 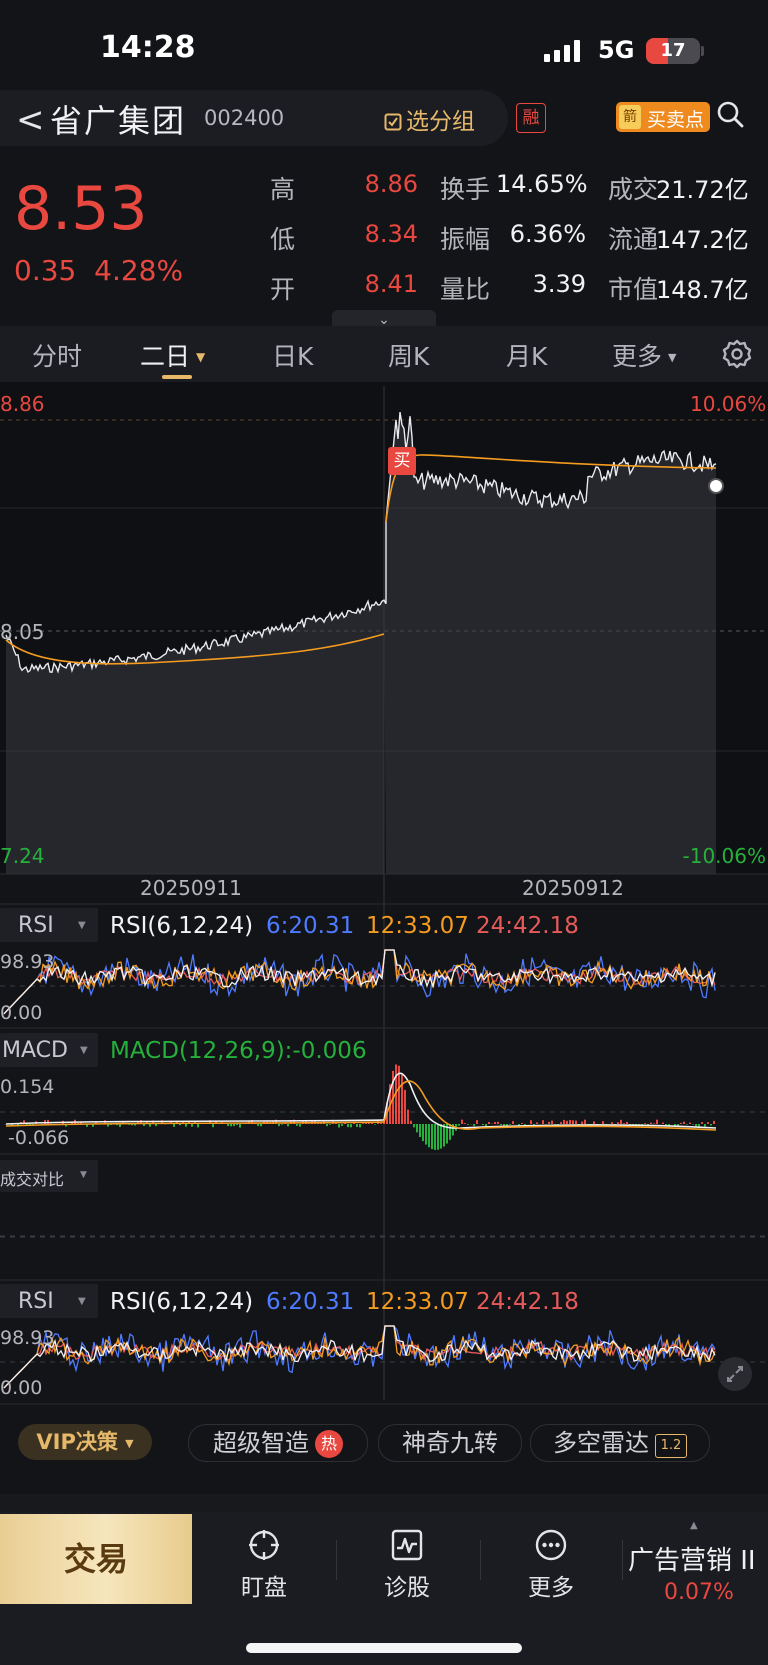 I want to click on rsi-params-2: RSI(6,12,24), so click(x=182, y=1302).